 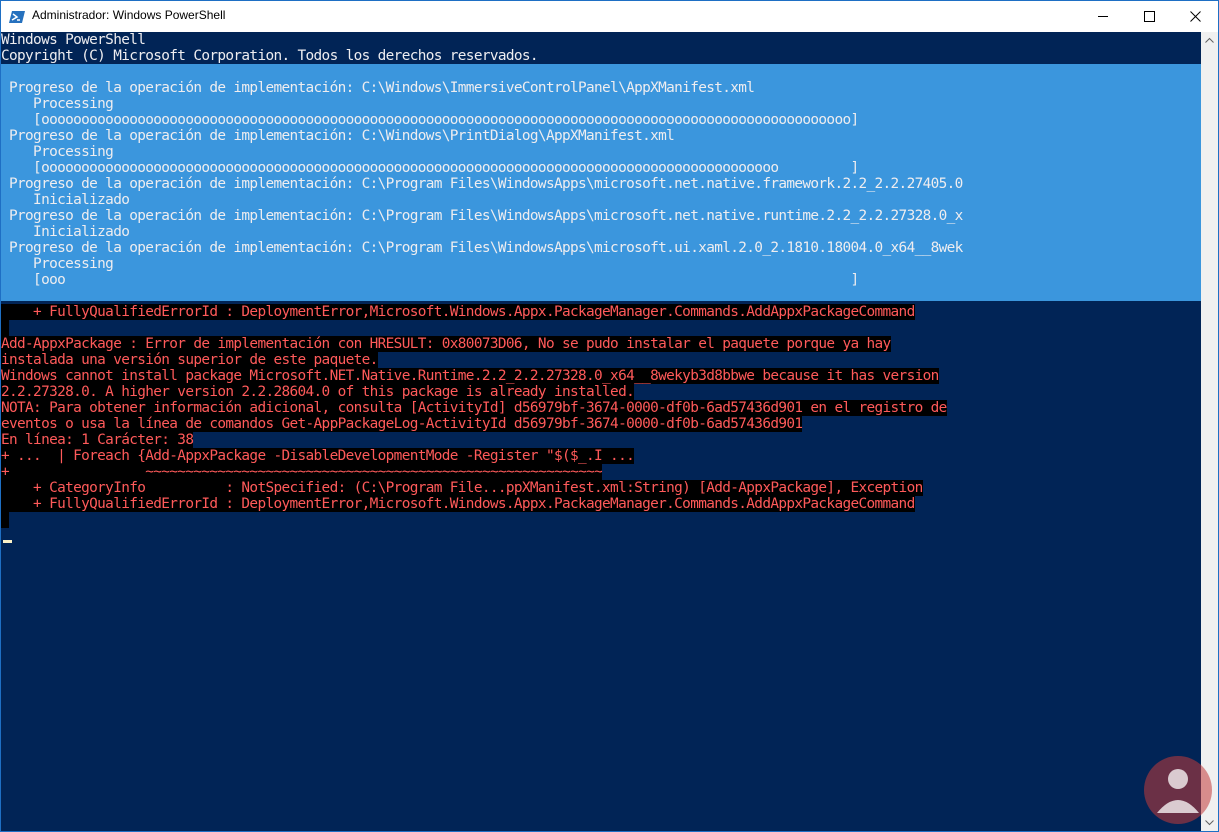 I want to click on maximize-icon, so click(x=1149, y=16).